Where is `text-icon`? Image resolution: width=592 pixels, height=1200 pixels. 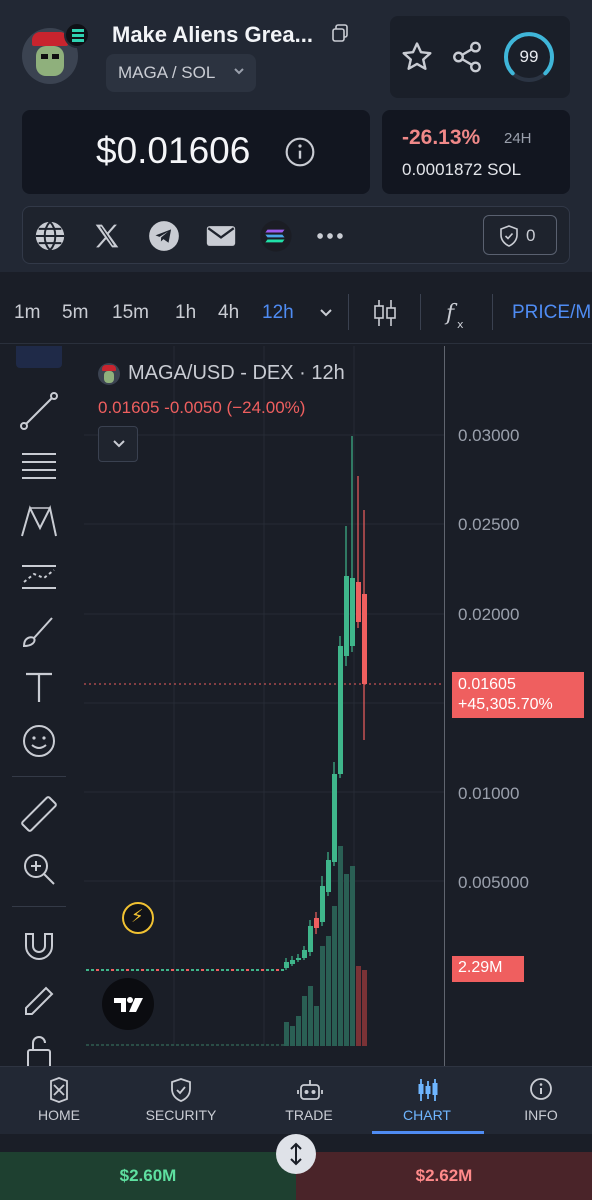
text-icon is located at coordinates (39, 687).